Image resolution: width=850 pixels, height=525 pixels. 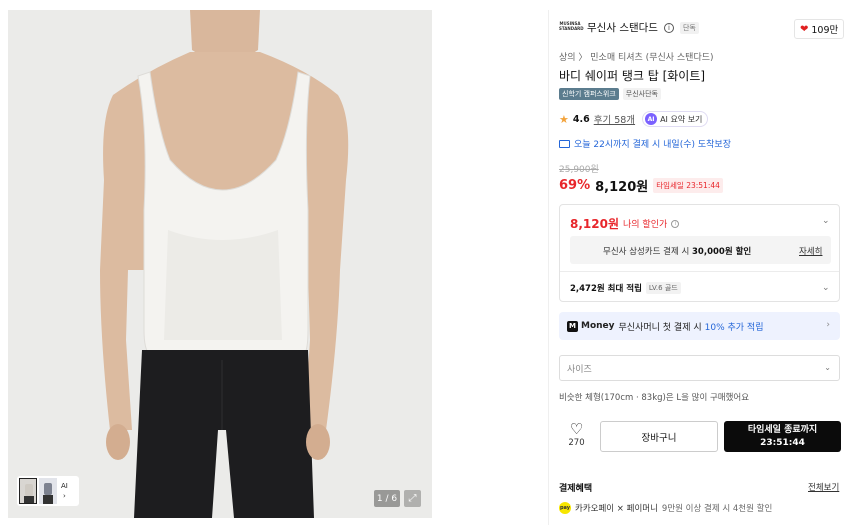 I want to click on price-row: 69% 8,120원 타임세일 23:51:44, so click(x=641, y=185).